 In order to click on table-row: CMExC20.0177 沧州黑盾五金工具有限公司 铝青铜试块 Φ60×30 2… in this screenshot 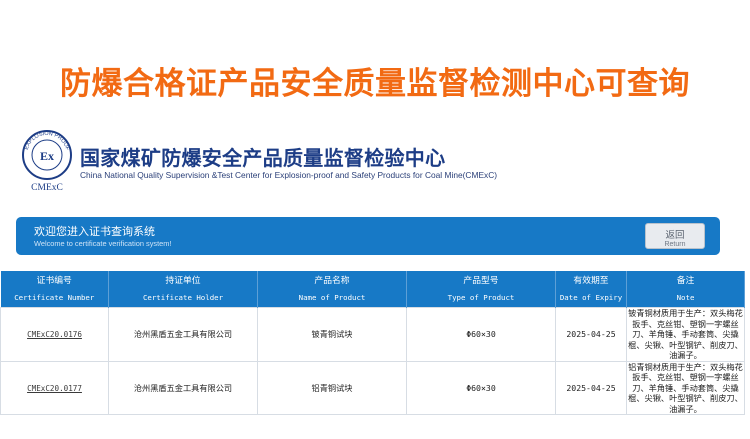, I will do `click(372, 387)`.